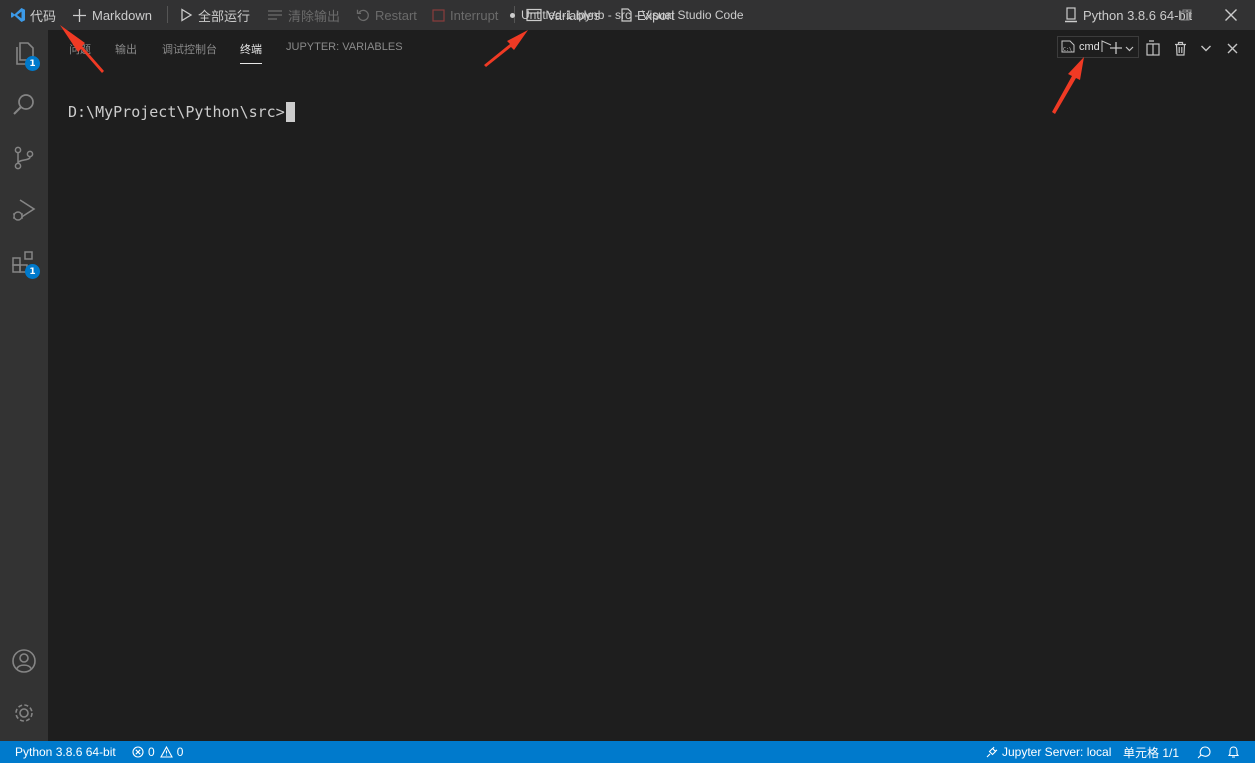 This screenshot has width=1255, height=763. Describe the element at coordinates (176, 112) in the screenshot. I see `terminal-prompt: D:\MyProject\Python\src>` at that location.